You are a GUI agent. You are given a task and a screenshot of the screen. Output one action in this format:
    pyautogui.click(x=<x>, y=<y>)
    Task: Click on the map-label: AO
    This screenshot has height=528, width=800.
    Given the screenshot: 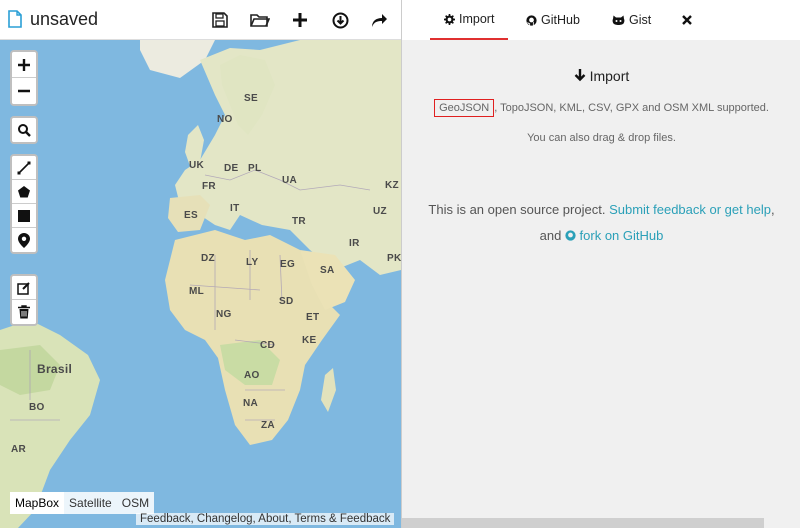 What is the action you would take?
    pyautogui.click(x=252, y=375)
    